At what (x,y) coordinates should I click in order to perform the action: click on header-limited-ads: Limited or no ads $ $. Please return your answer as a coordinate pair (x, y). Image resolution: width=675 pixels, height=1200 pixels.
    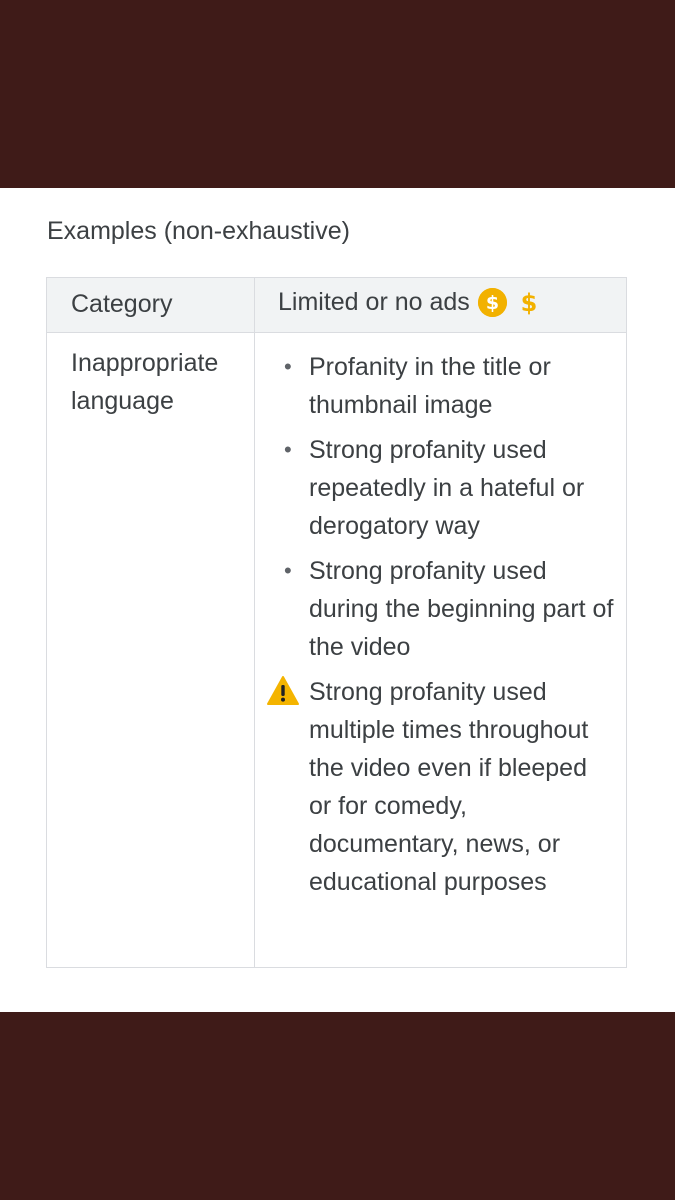
    Looking at the image, I should click on (407, 302).